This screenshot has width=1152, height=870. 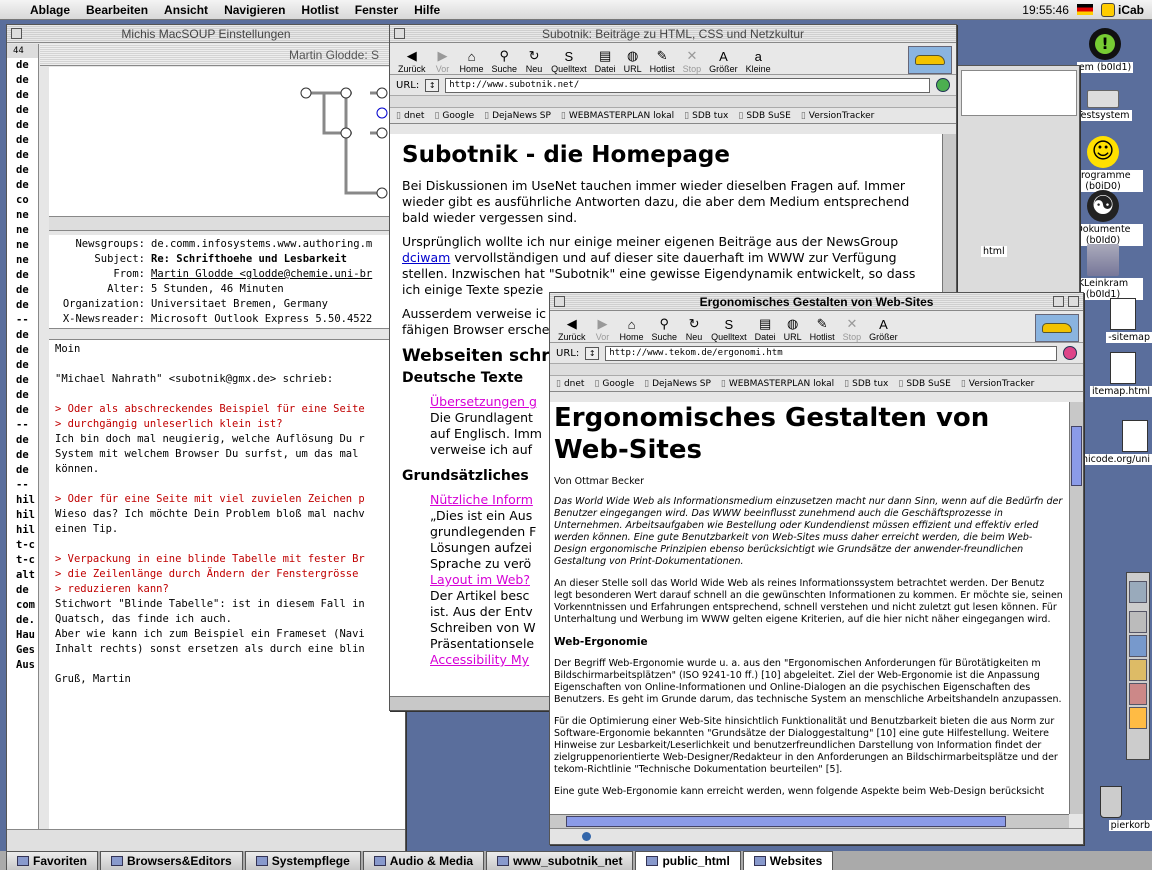 What do you see at coordinates (816, 302) in the screenshot?
I see `ergonomie-titlebar: Ergonomisches Gestalten von Web-Sites` at bounding box center [816, 302].